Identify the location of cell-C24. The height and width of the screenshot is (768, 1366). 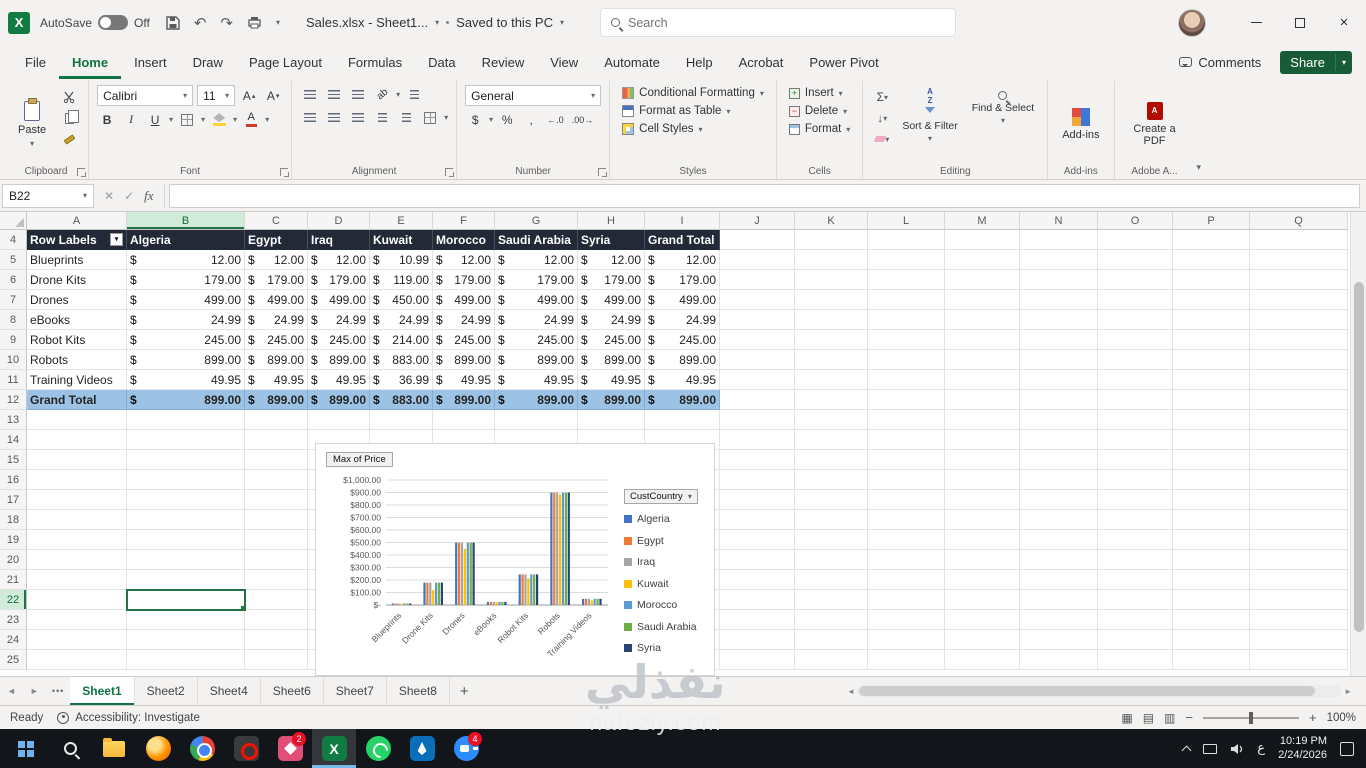
(276, 640).